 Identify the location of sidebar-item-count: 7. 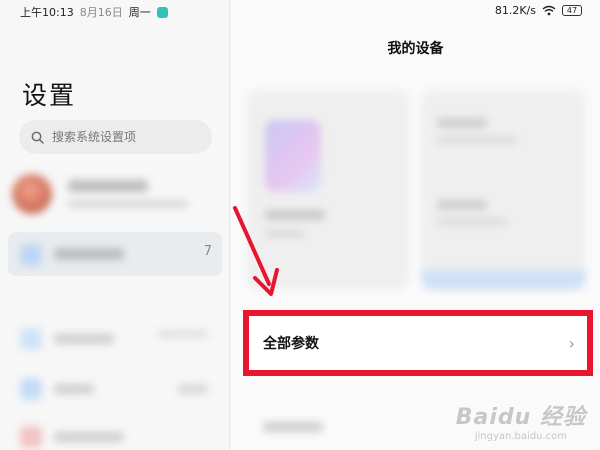
(207, 251).